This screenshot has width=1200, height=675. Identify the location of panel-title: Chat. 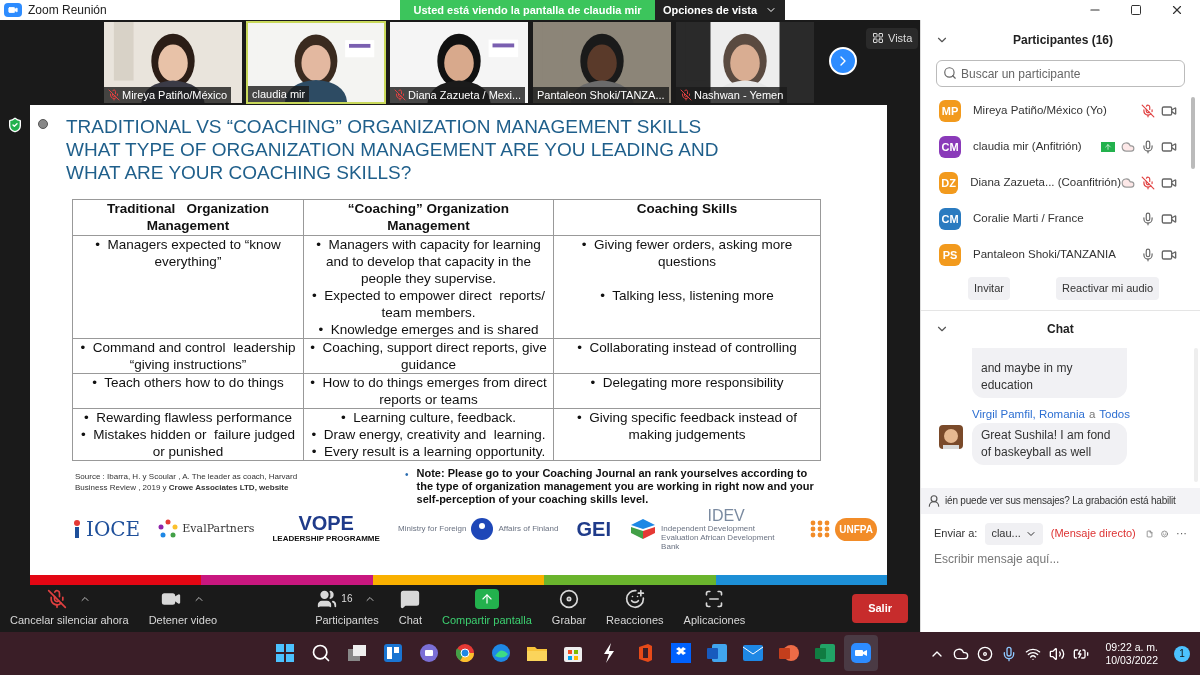
(1060, 329).